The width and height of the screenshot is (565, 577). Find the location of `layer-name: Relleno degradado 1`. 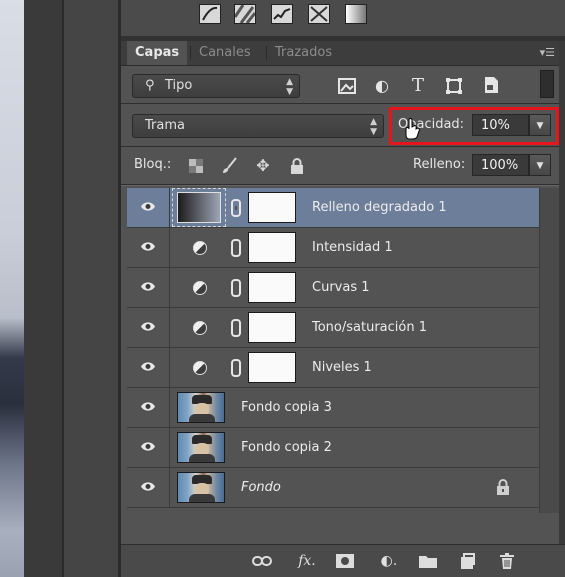

layer-name: Relleno degradado 1 is located at coordinates (379, 207).